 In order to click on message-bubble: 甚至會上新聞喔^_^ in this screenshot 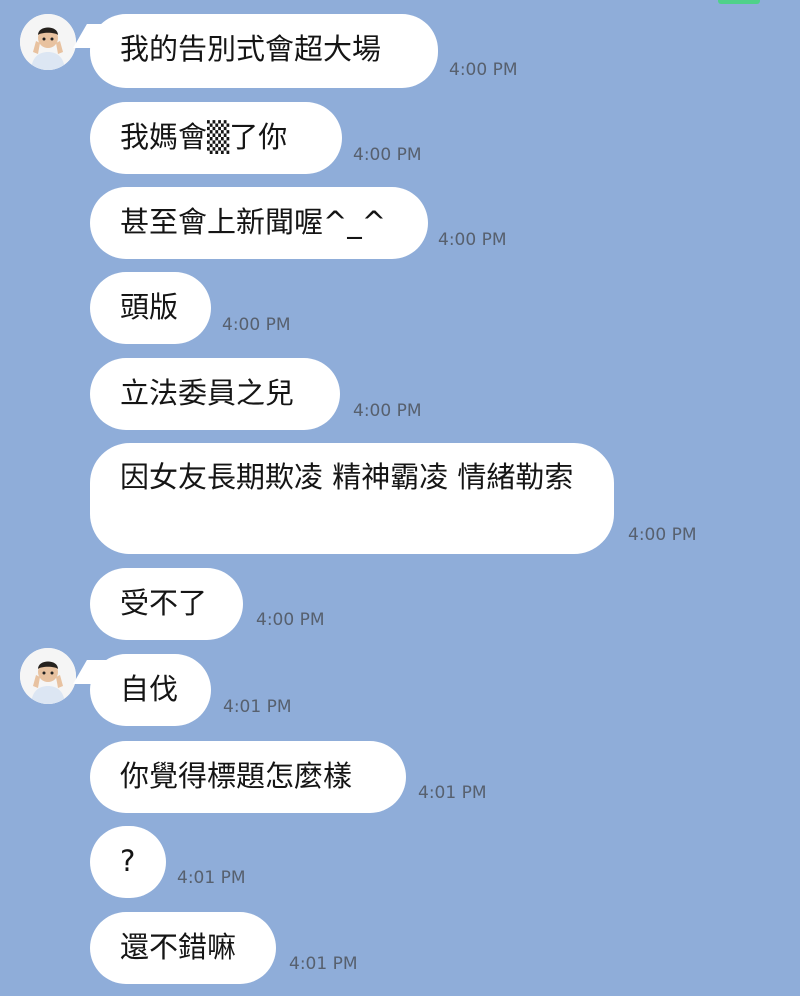, I will do `click(259, 223)`.